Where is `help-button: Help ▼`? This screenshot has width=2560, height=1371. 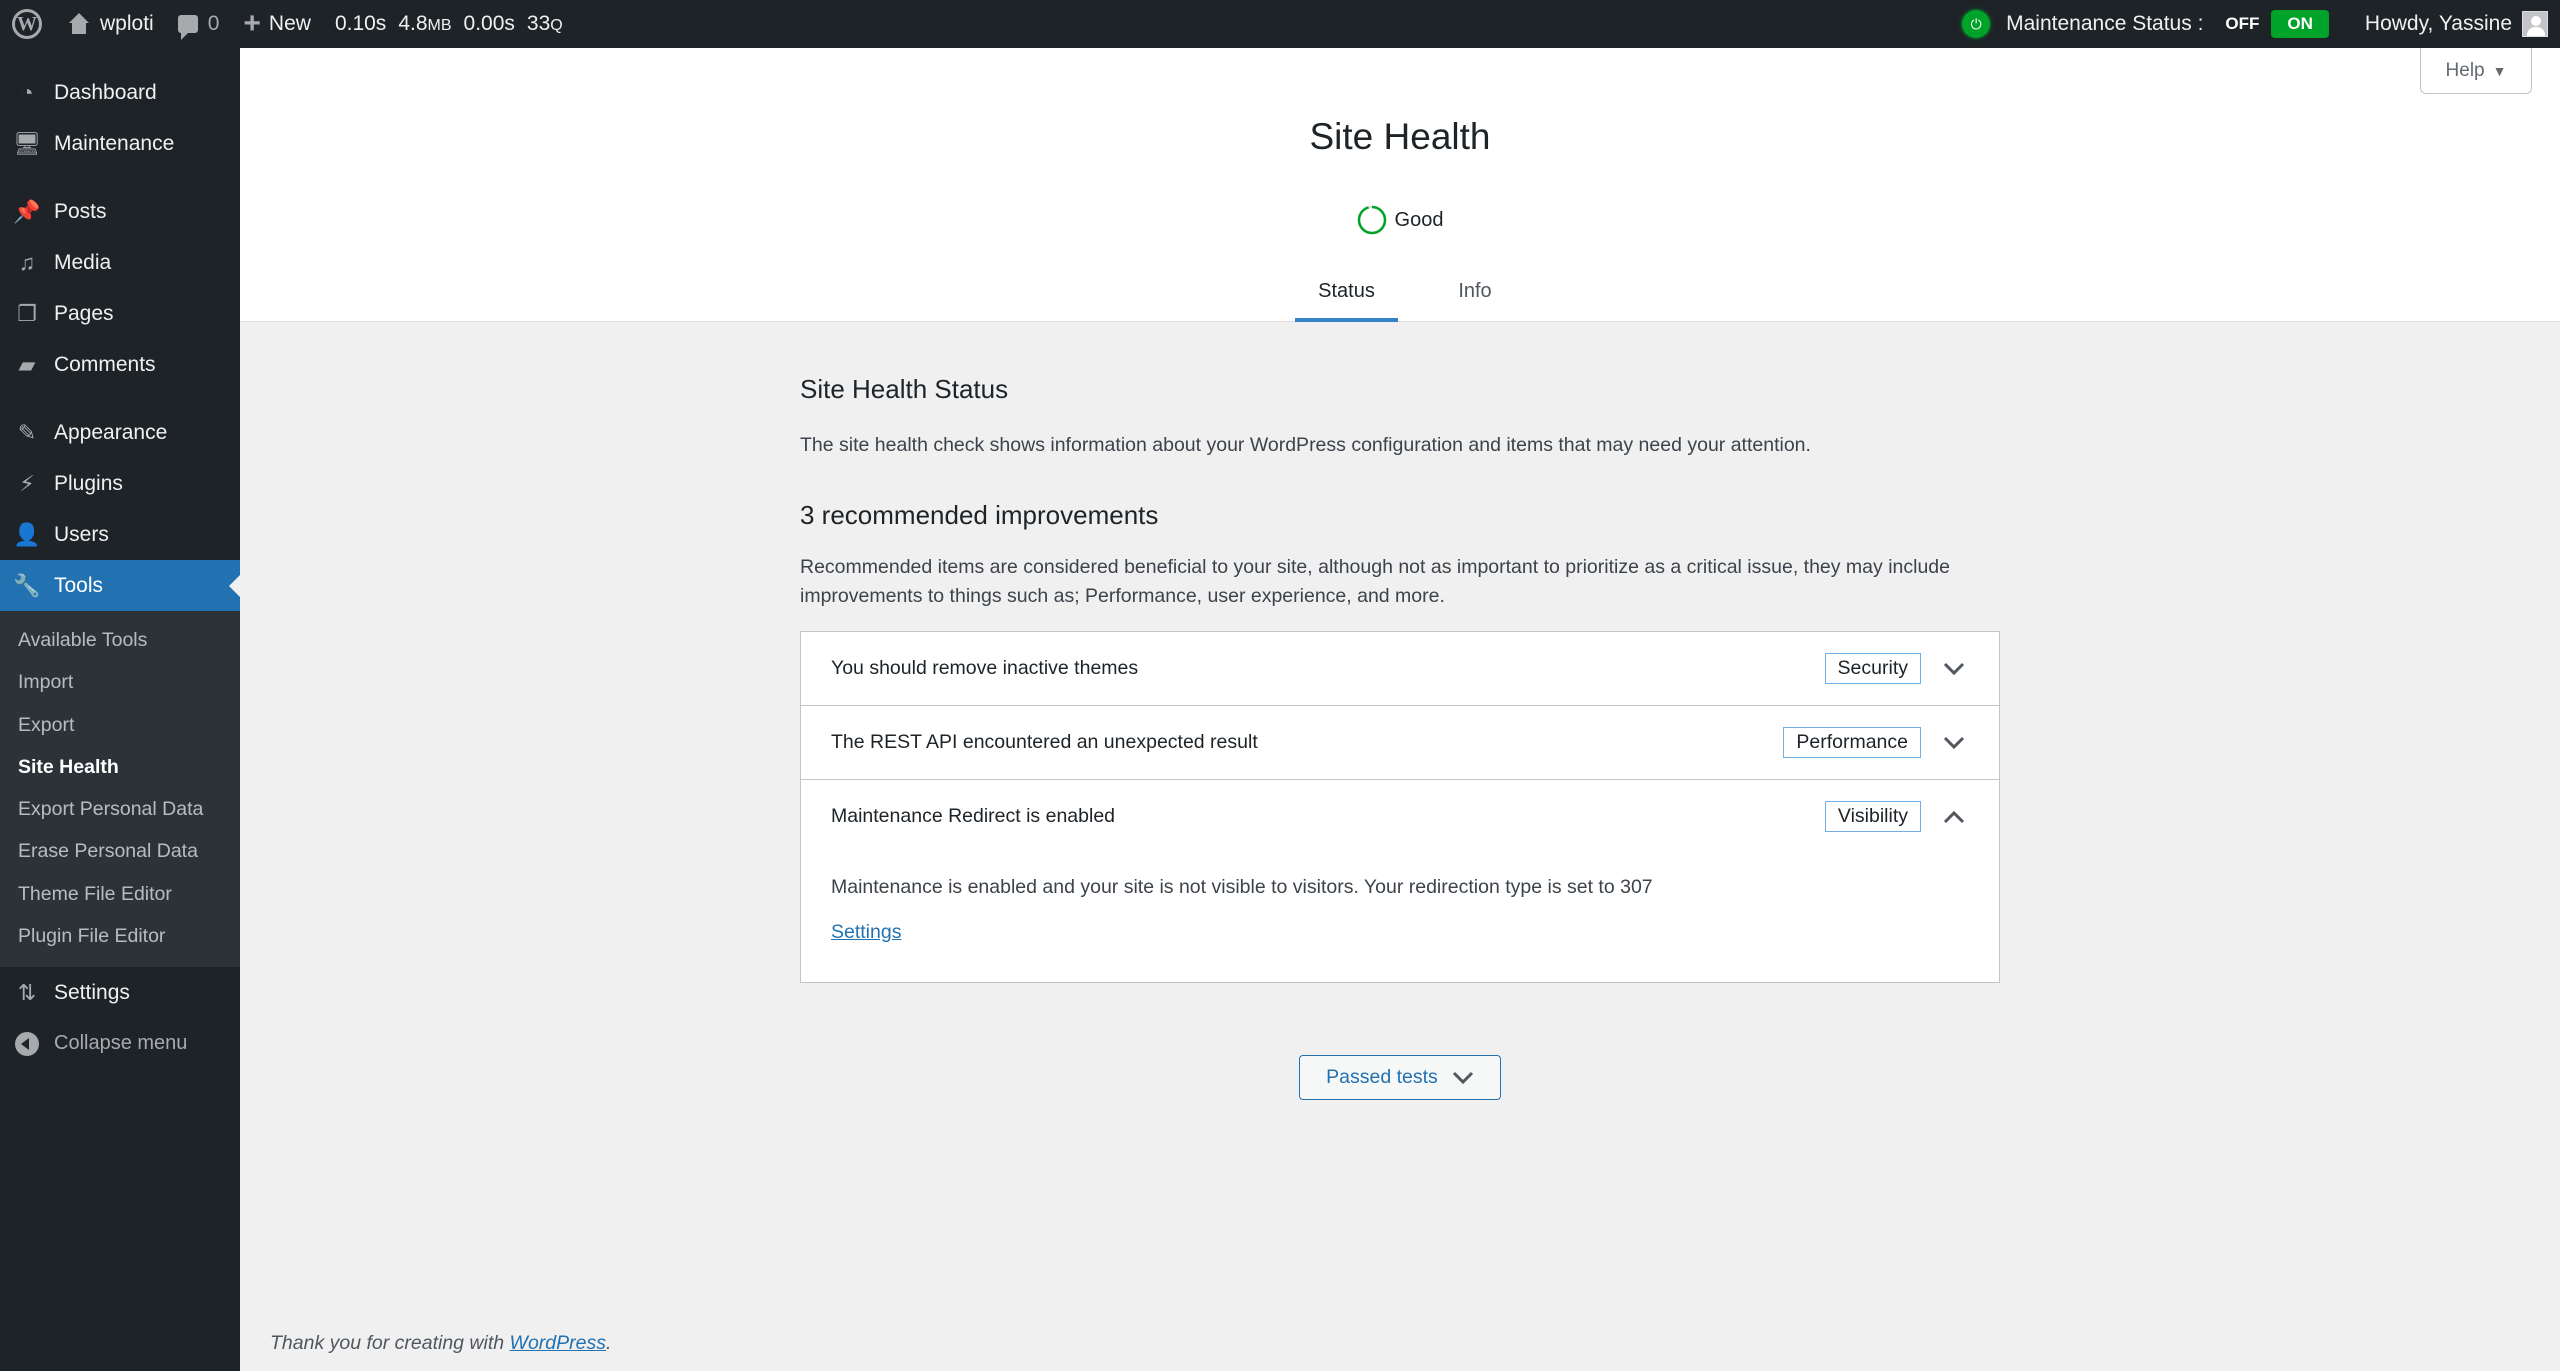
help-button: Help ▼ is located at coordinates (2476, 71).